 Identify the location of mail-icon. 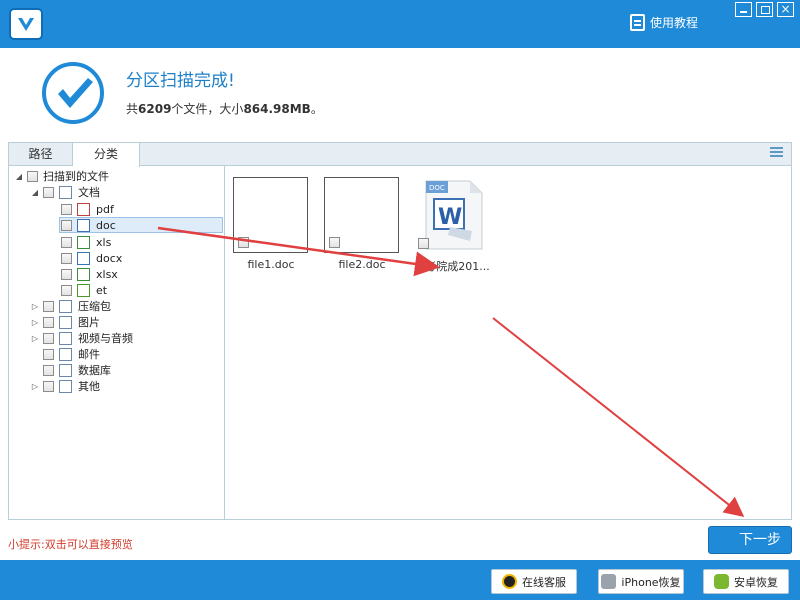
(65, 354).